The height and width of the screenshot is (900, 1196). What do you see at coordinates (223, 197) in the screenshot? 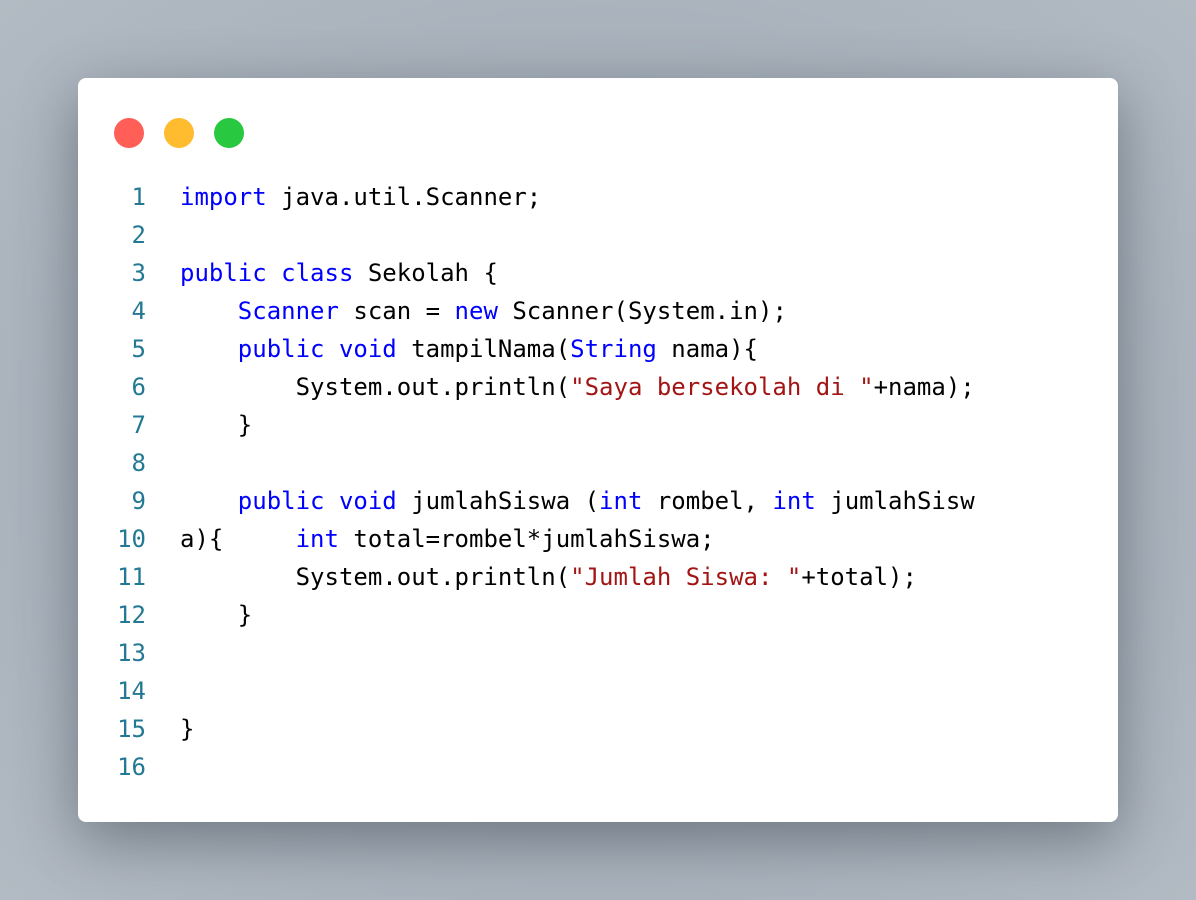
I see `keyword-token: import` at bounding box center [223, 197].